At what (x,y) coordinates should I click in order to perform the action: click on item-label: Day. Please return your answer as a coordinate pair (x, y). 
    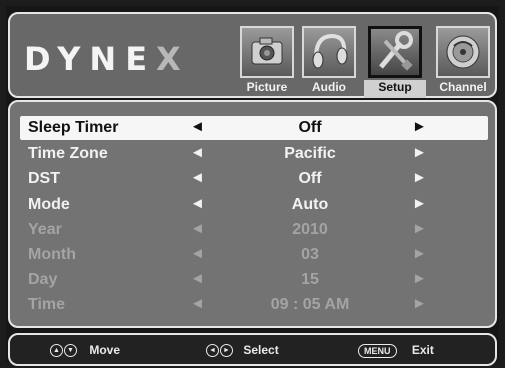
    Looking at the image, I should click on (43, 279).